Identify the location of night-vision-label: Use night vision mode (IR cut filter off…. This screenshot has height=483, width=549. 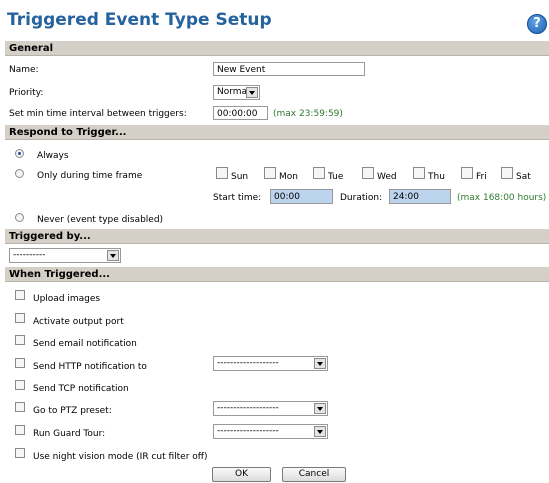
(120, 457).